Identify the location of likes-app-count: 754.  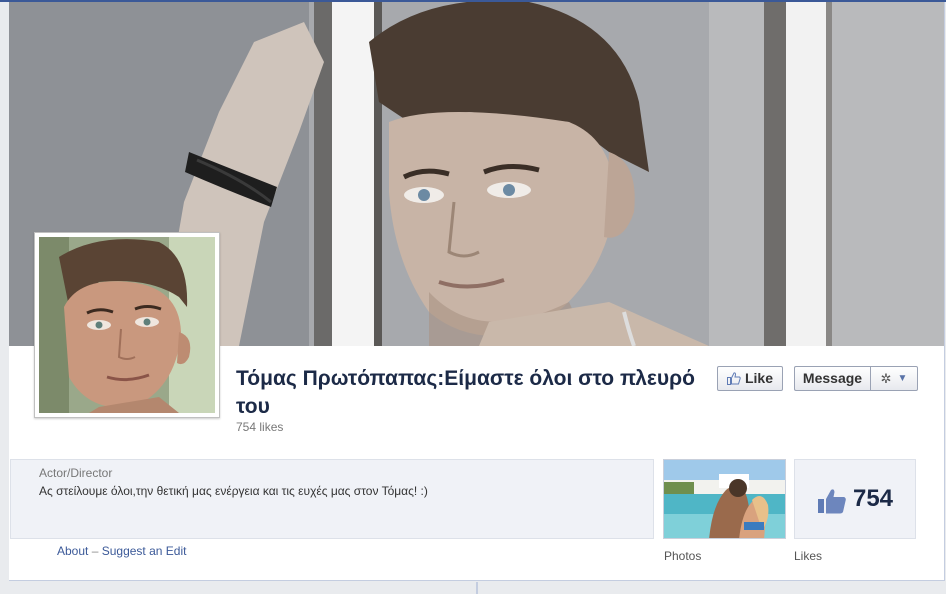
(873, 498).